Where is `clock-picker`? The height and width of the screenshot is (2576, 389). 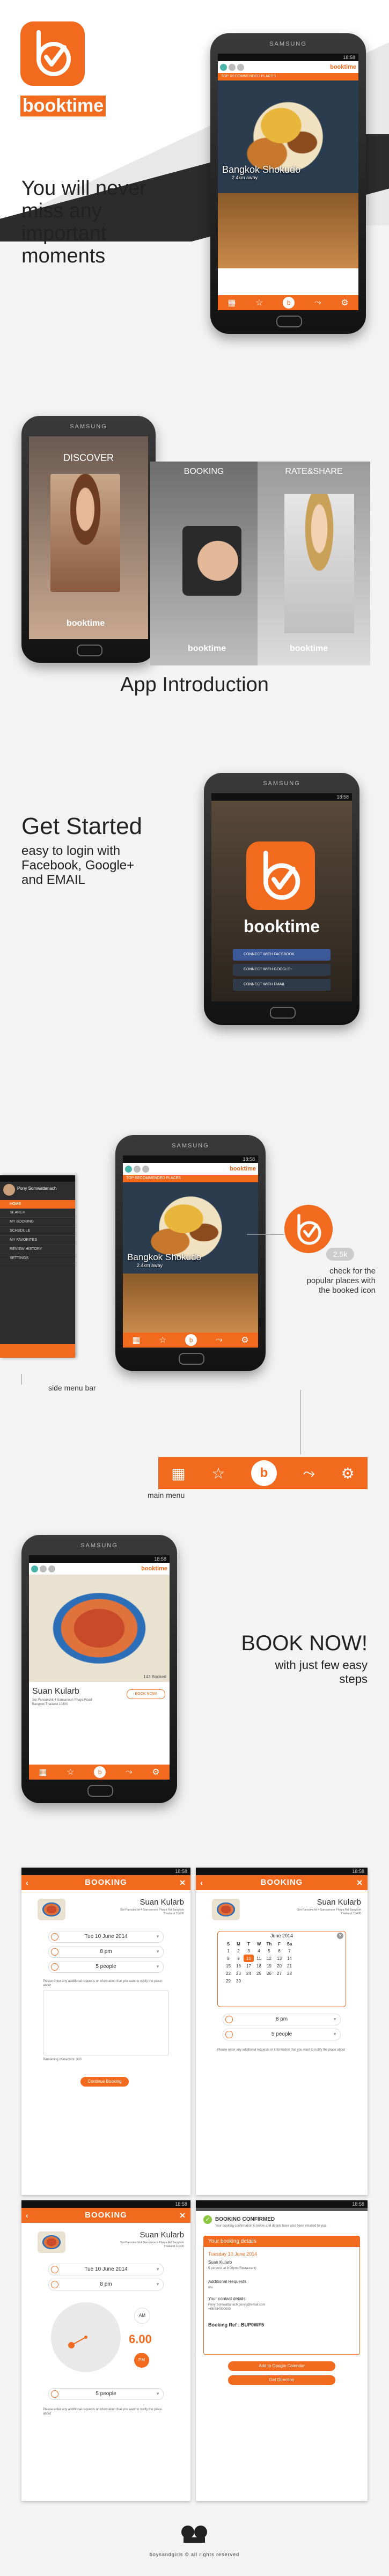
clock-picker is located at coordinates (86, 2337).